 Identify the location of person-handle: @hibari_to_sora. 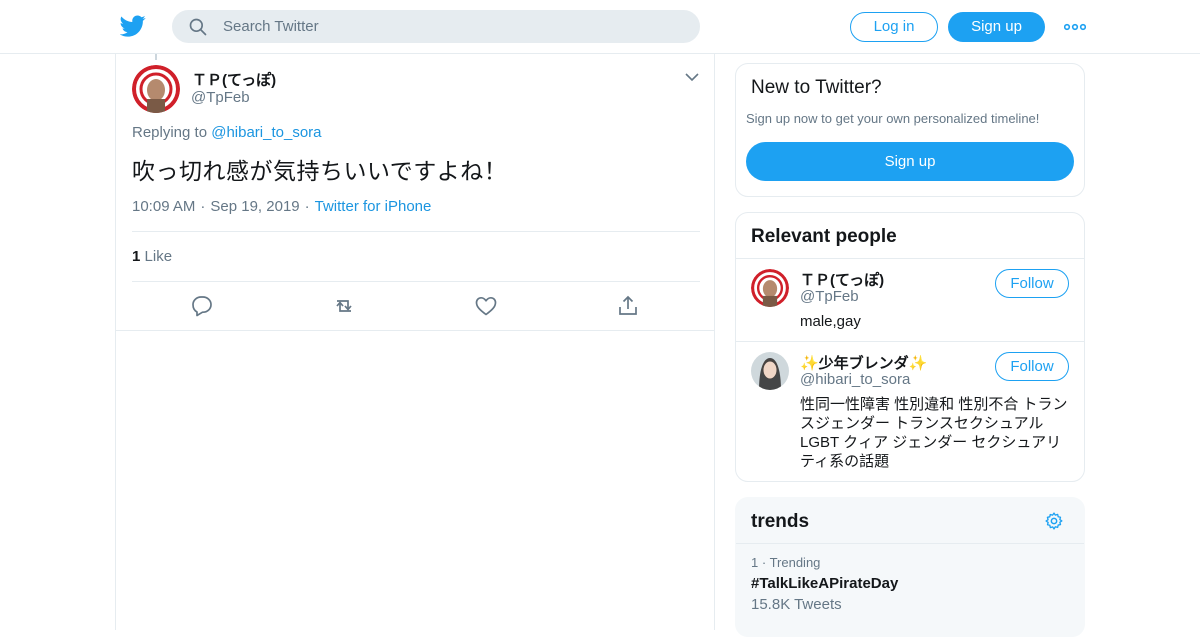
(855, 379).